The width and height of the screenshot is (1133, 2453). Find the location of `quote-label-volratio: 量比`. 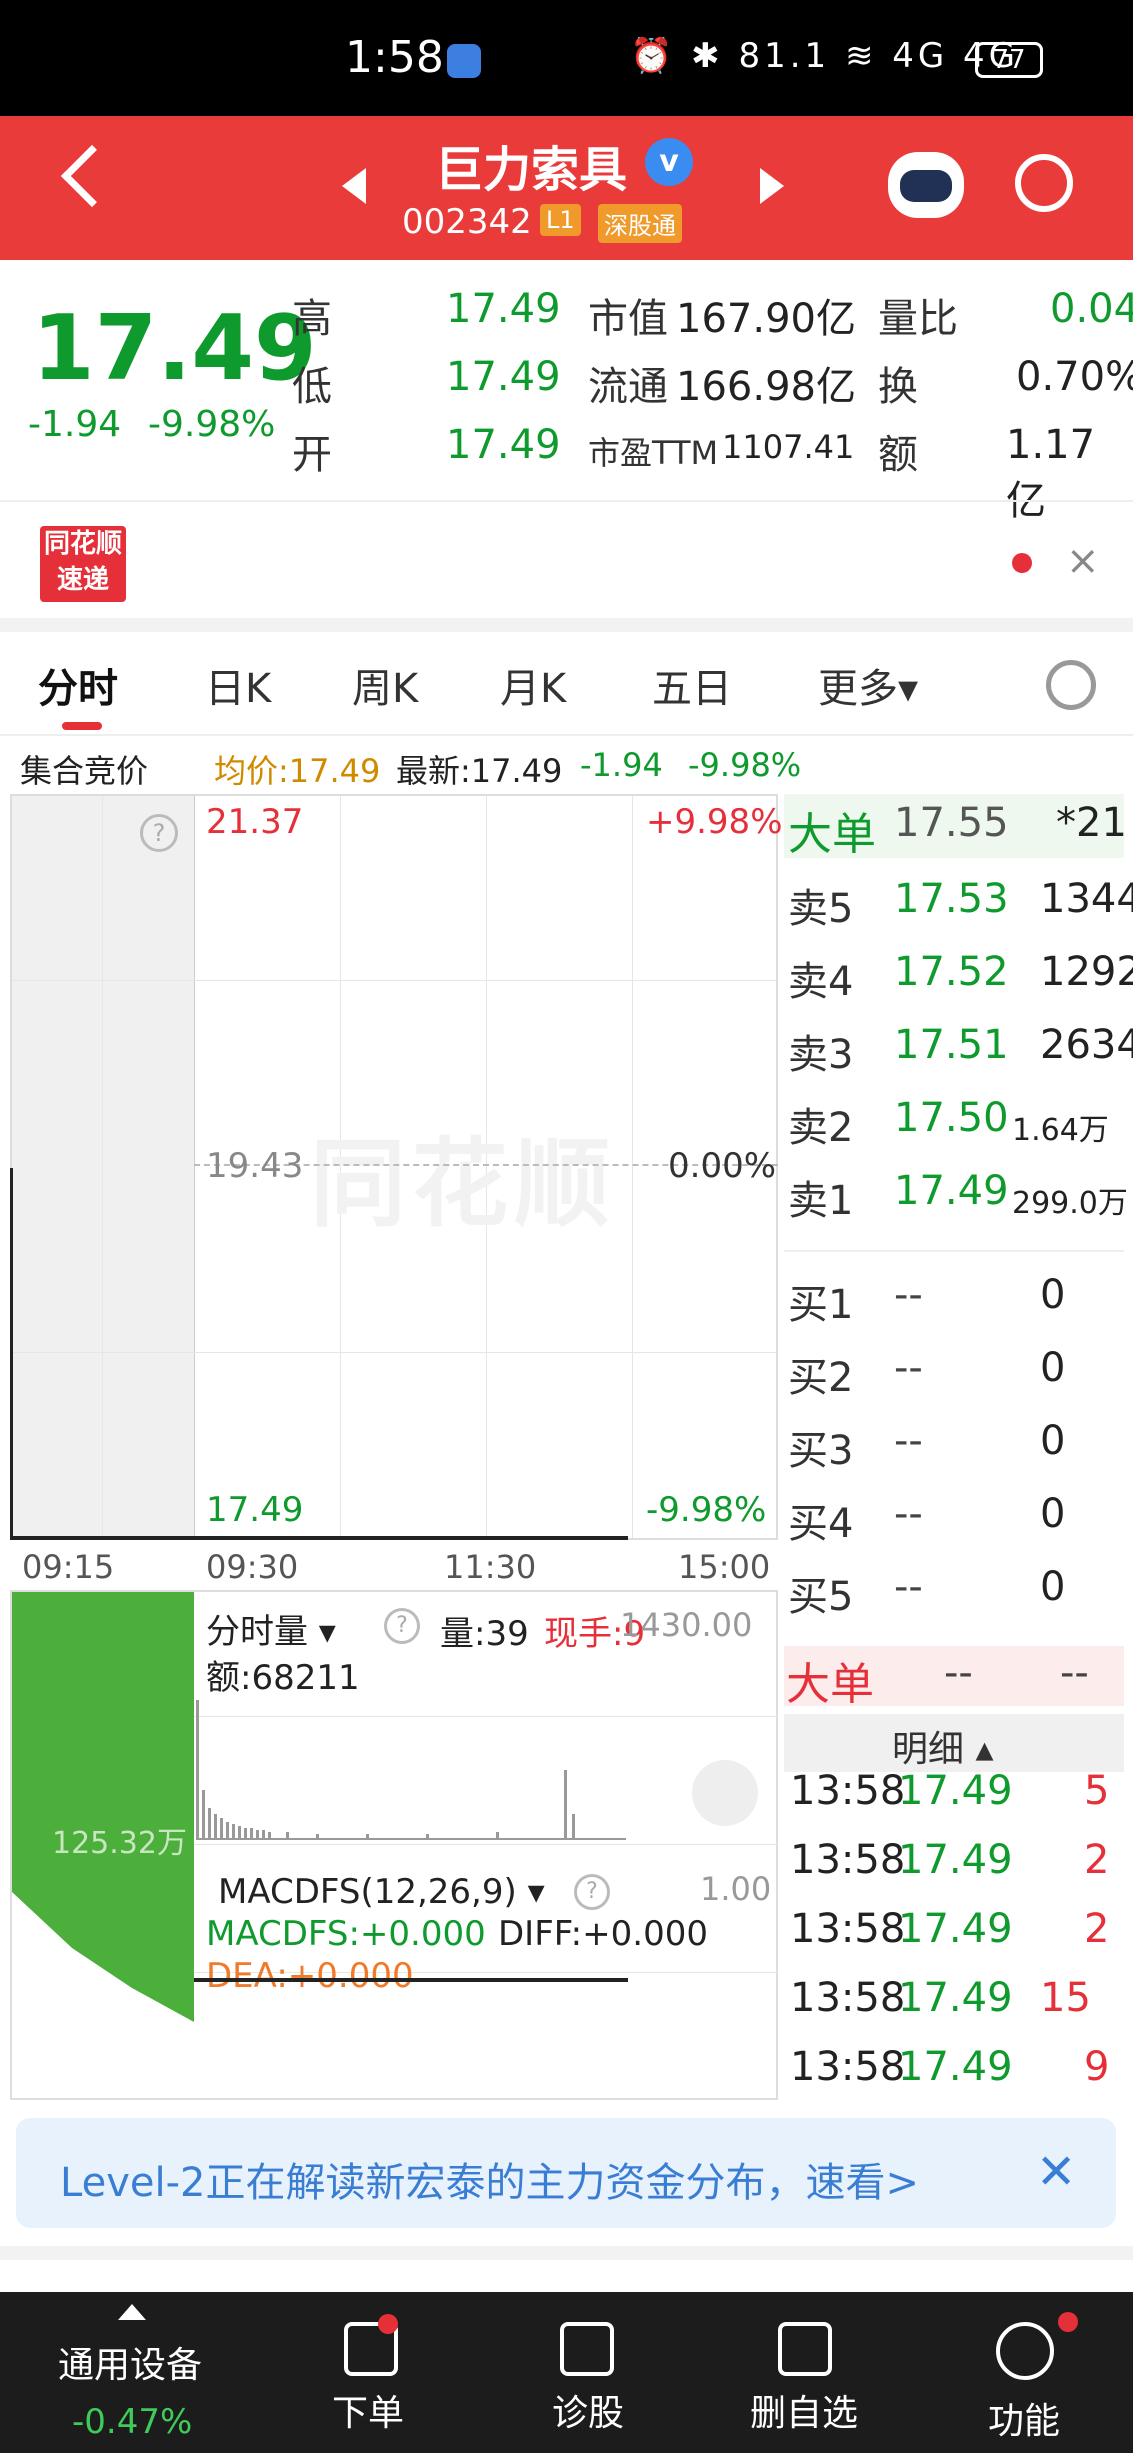

quote-label-volratio: 量比 is located at coordinates (918, 319).